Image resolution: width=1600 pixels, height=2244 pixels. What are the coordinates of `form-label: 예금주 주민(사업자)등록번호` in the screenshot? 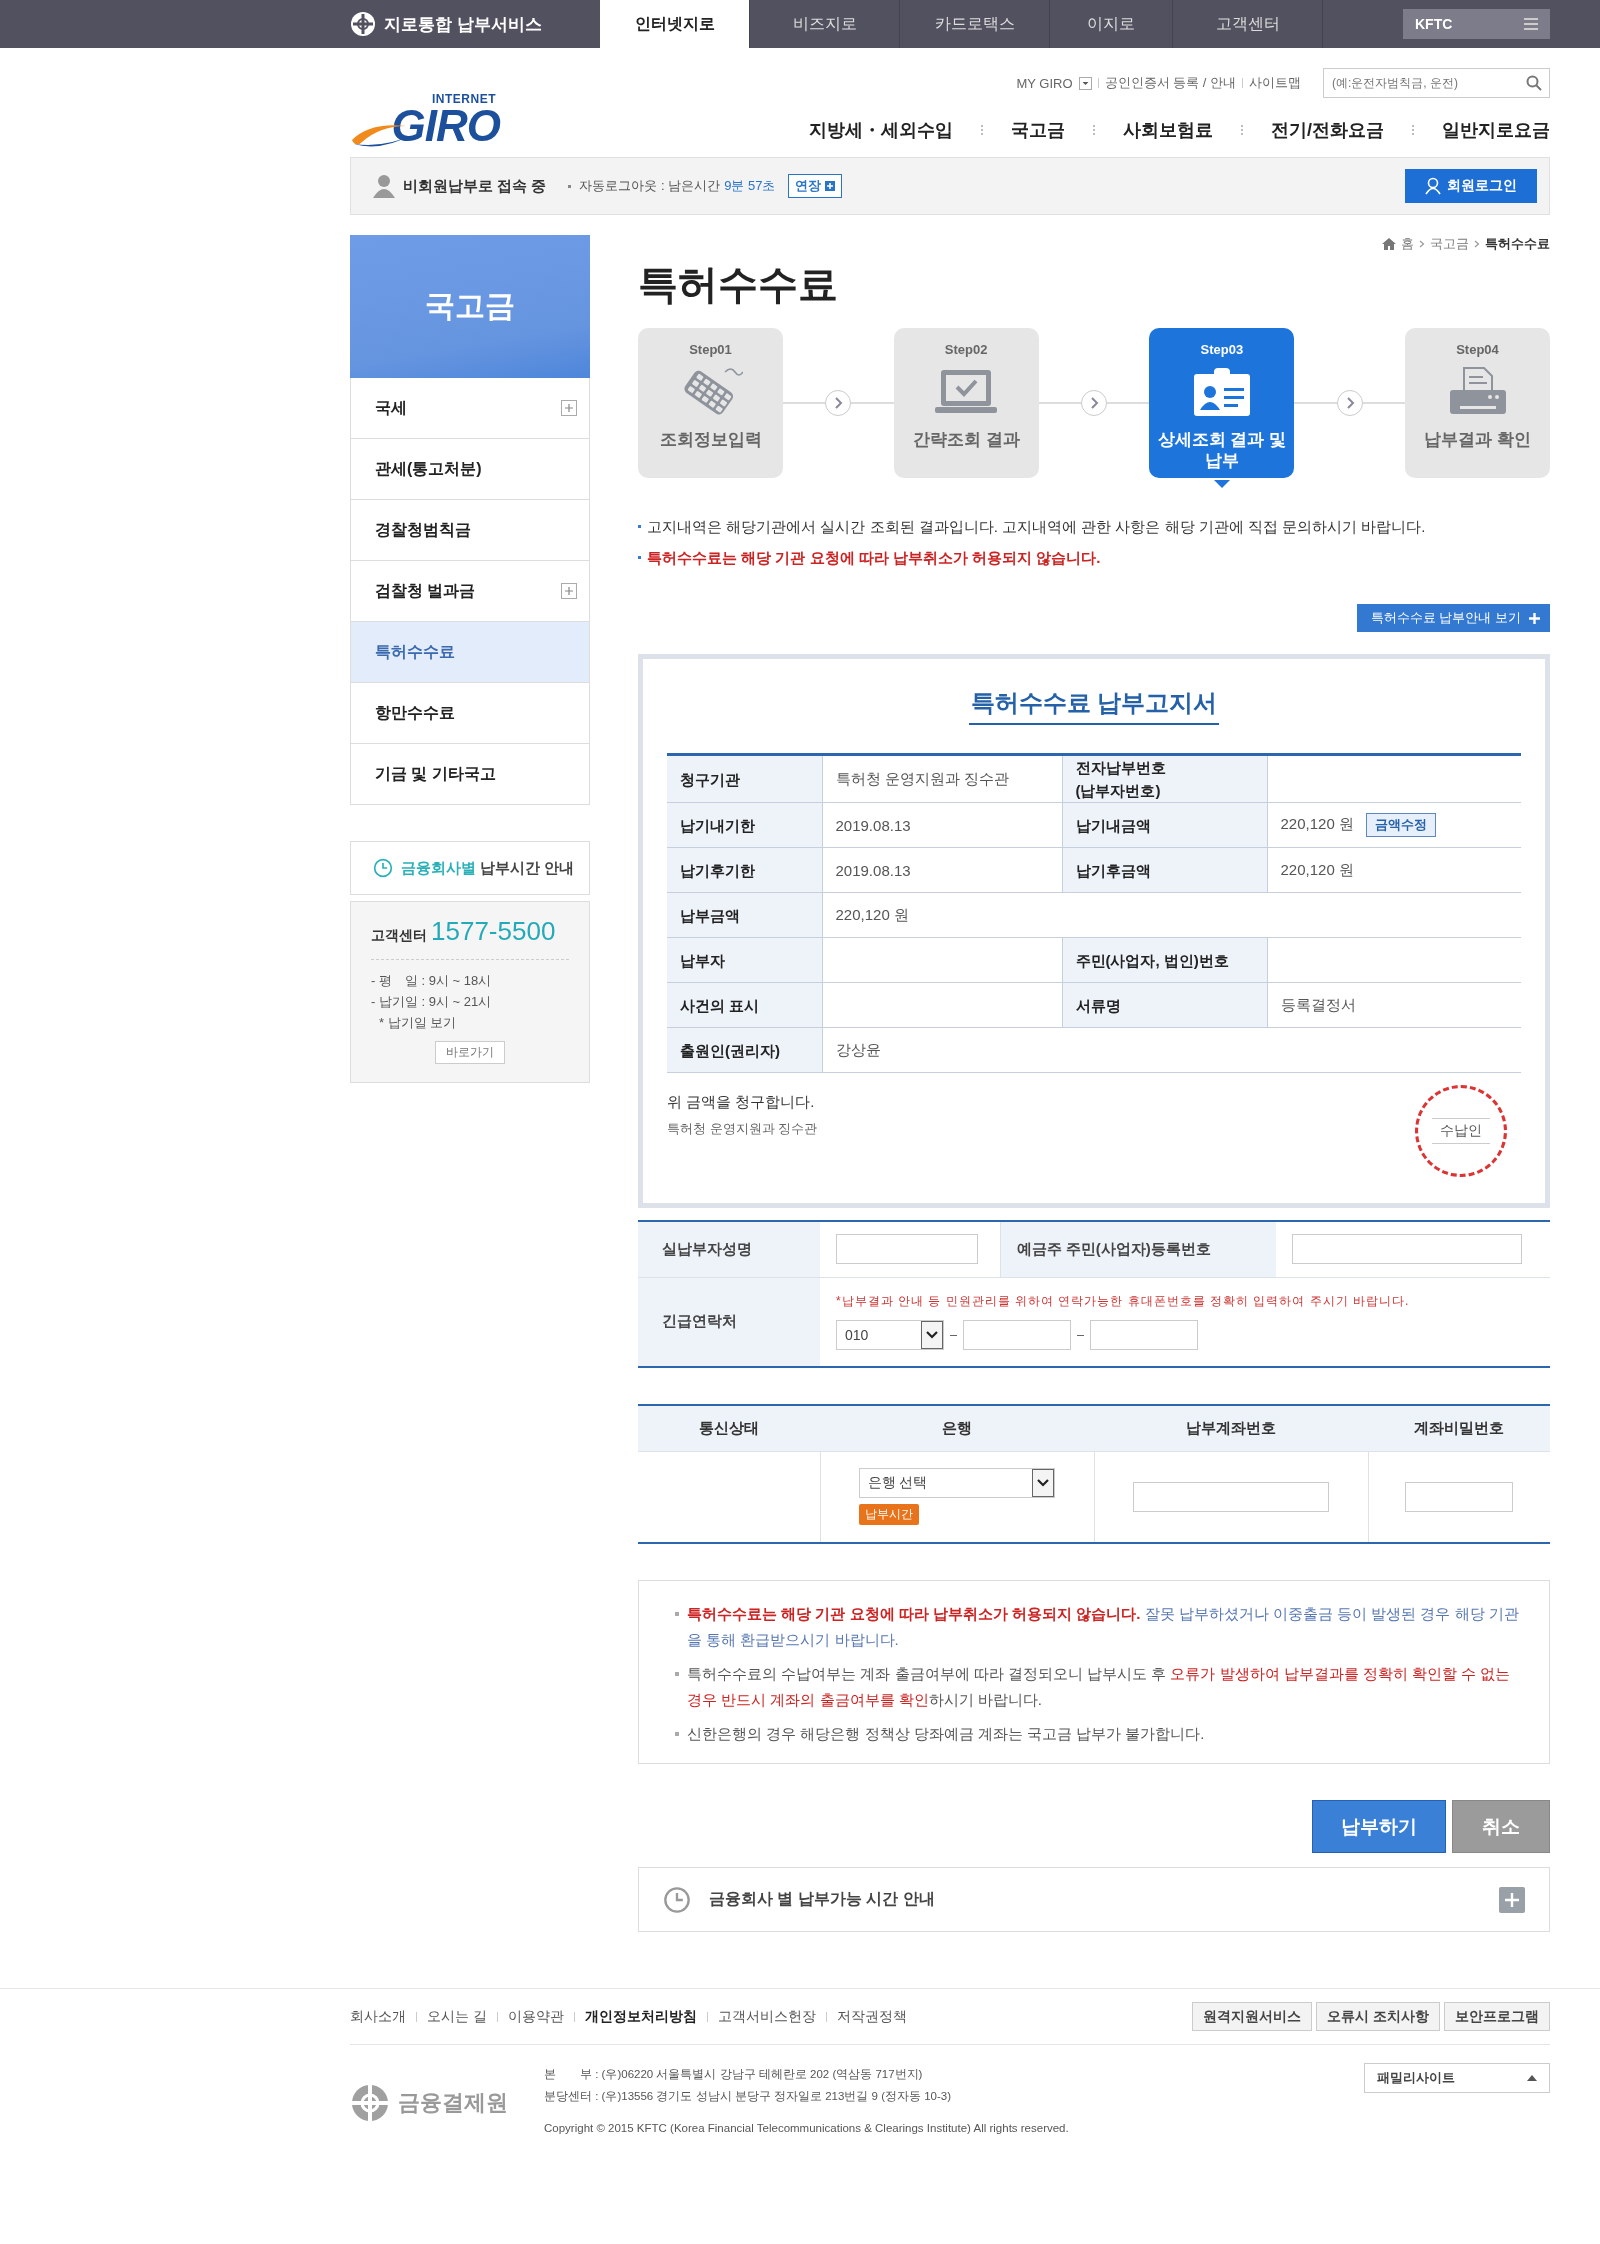 It's located at (1138, 1249).